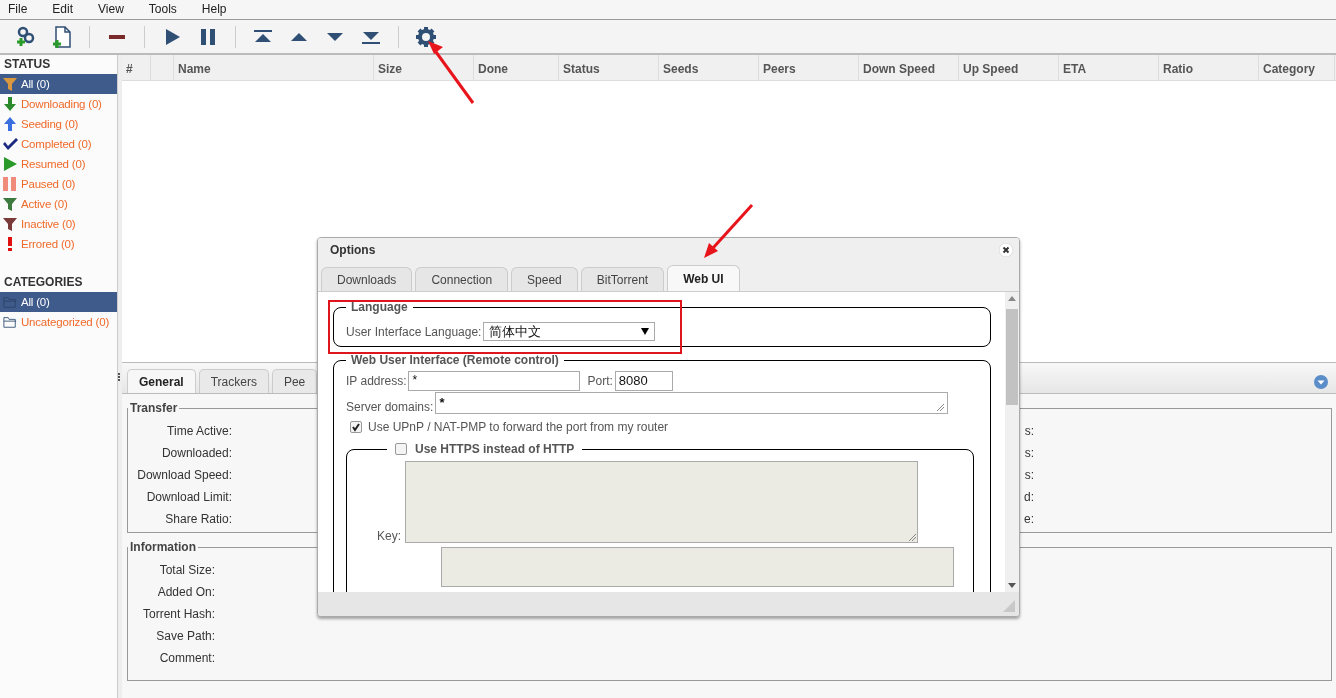 The height and width of the screenshot is (698, 1336). What do you see at coordinates (1012, 298) in the screenshot?
I see `scroll-up-icon` at bounding box center [1012, 298].